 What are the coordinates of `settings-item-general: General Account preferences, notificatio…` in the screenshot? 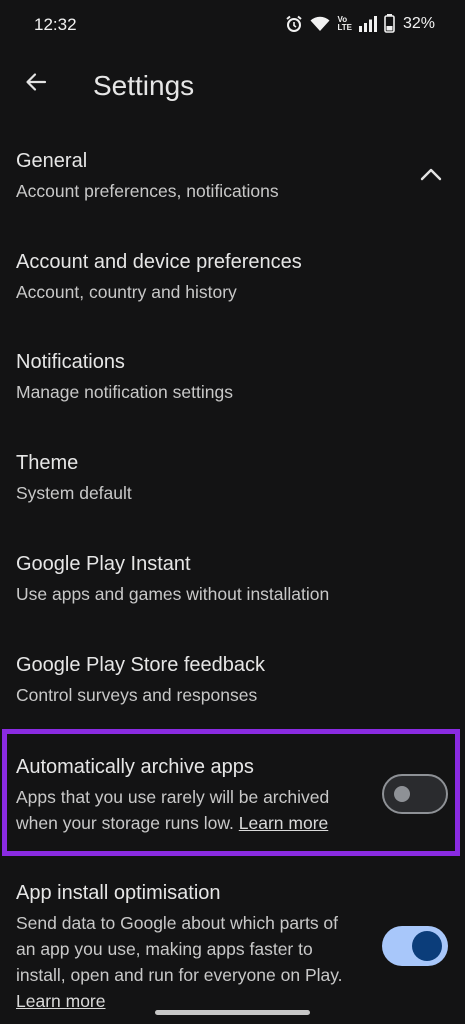 It's located at (196, 176).